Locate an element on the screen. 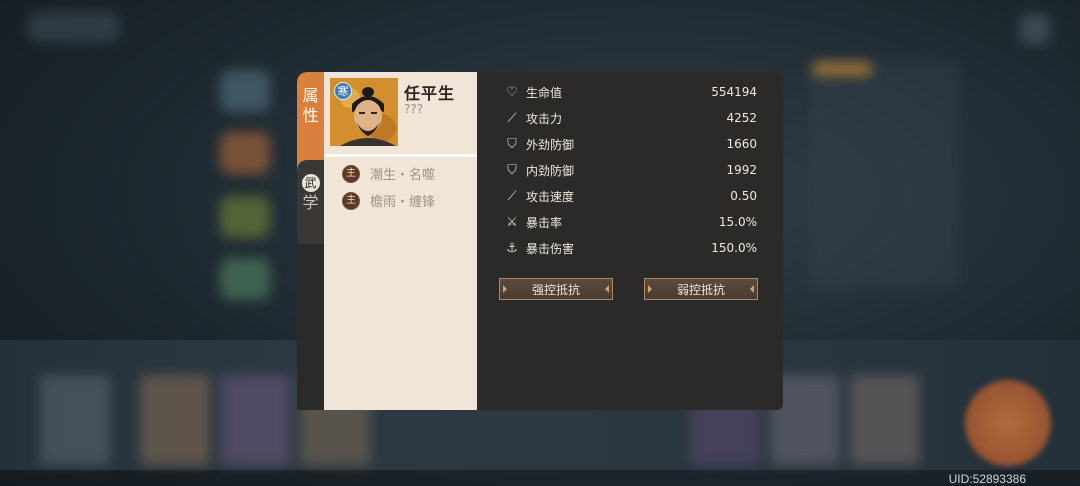 The image size is (1080, 486). uid-label: UID:52893386 is located at coordinates (987, 479).